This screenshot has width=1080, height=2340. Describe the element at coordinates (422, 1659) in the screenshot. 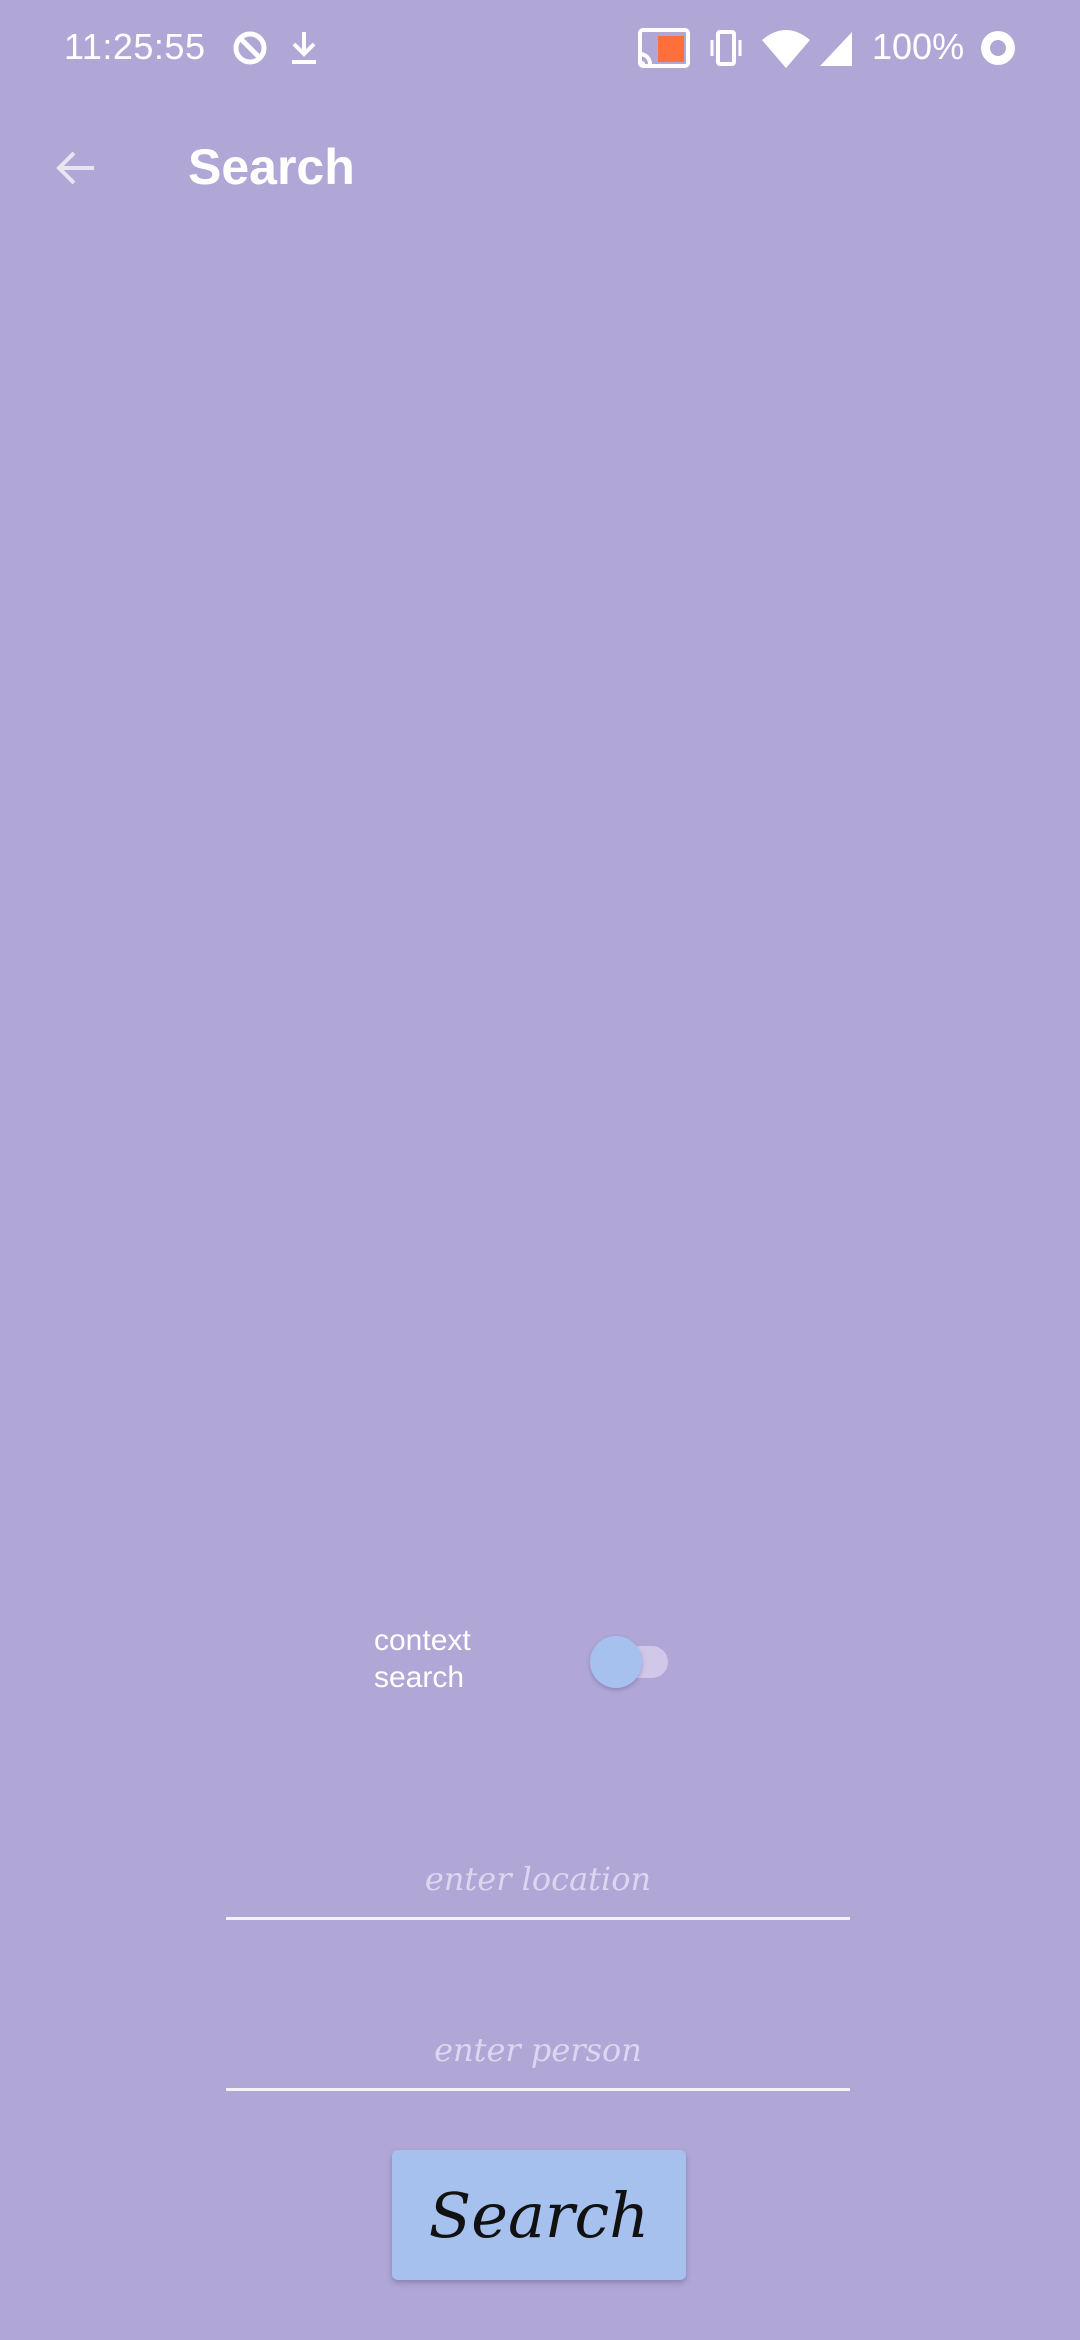

I see `context-search-label: context search` at that location.